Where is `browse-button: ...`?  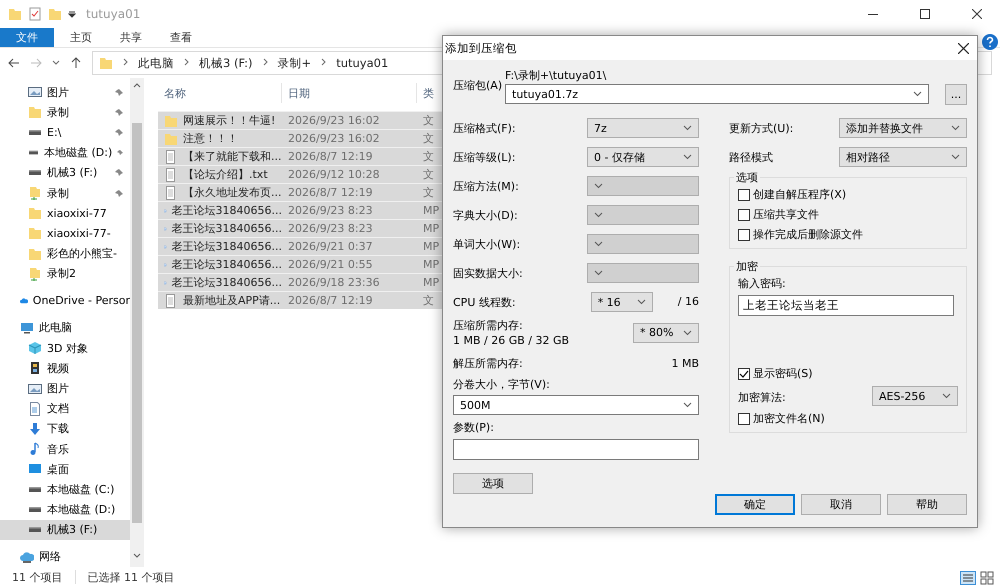
browse-button: ... is located at coordinates (956, 94).